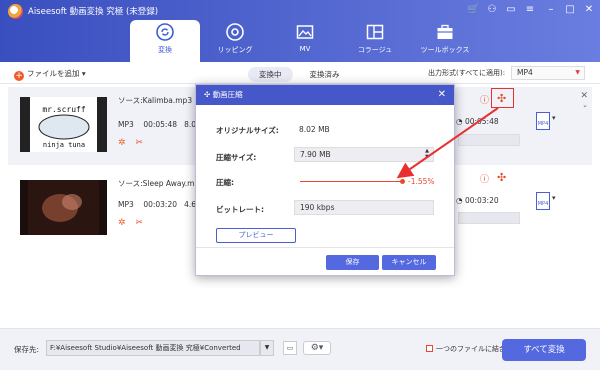  I want to click on dialog-header: ✣ 動画圧縮 ✕, so click(325, 95).